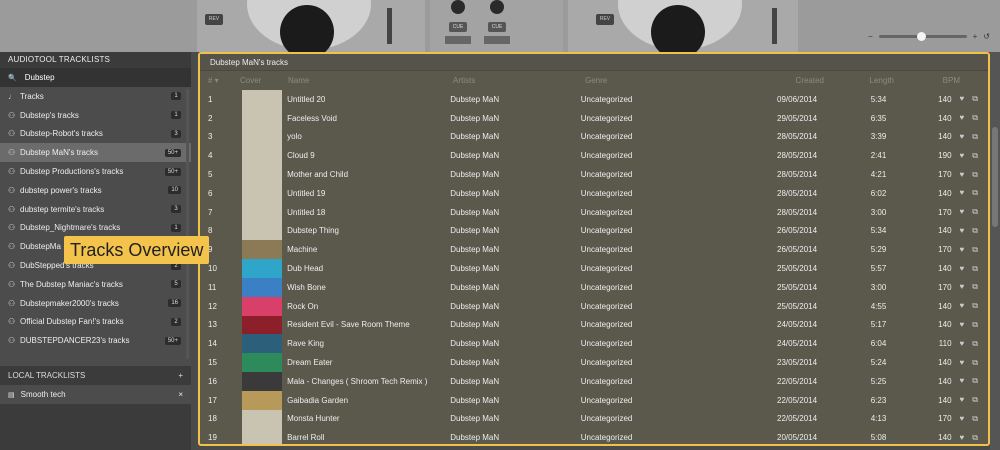 The width and height of the screenshot is (1000, 450). I want to click on track-name: Barrel Roll, so click(368, 437).